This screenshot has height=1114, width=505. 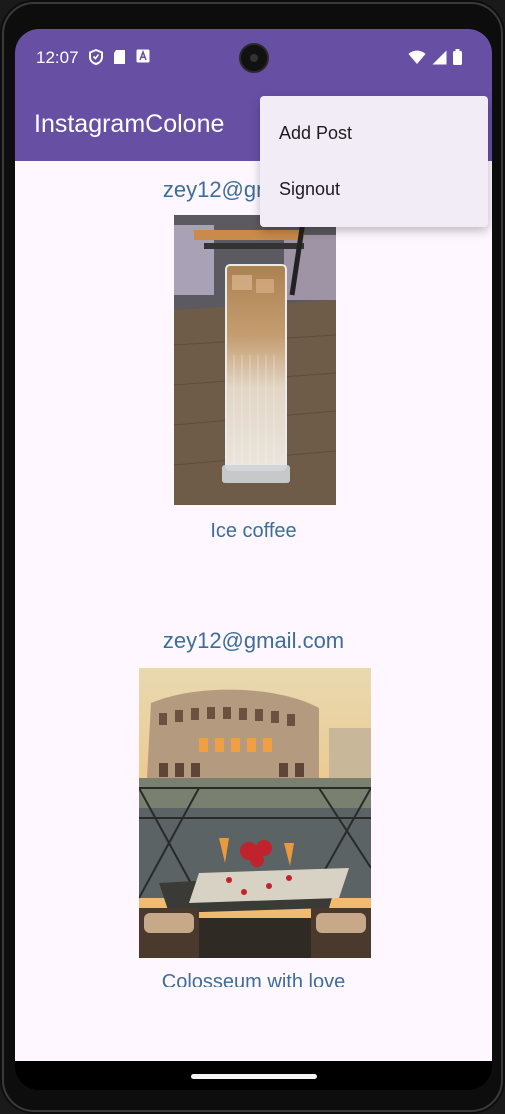 I want to click on sd-card-icon, so click(x=119, y=59).